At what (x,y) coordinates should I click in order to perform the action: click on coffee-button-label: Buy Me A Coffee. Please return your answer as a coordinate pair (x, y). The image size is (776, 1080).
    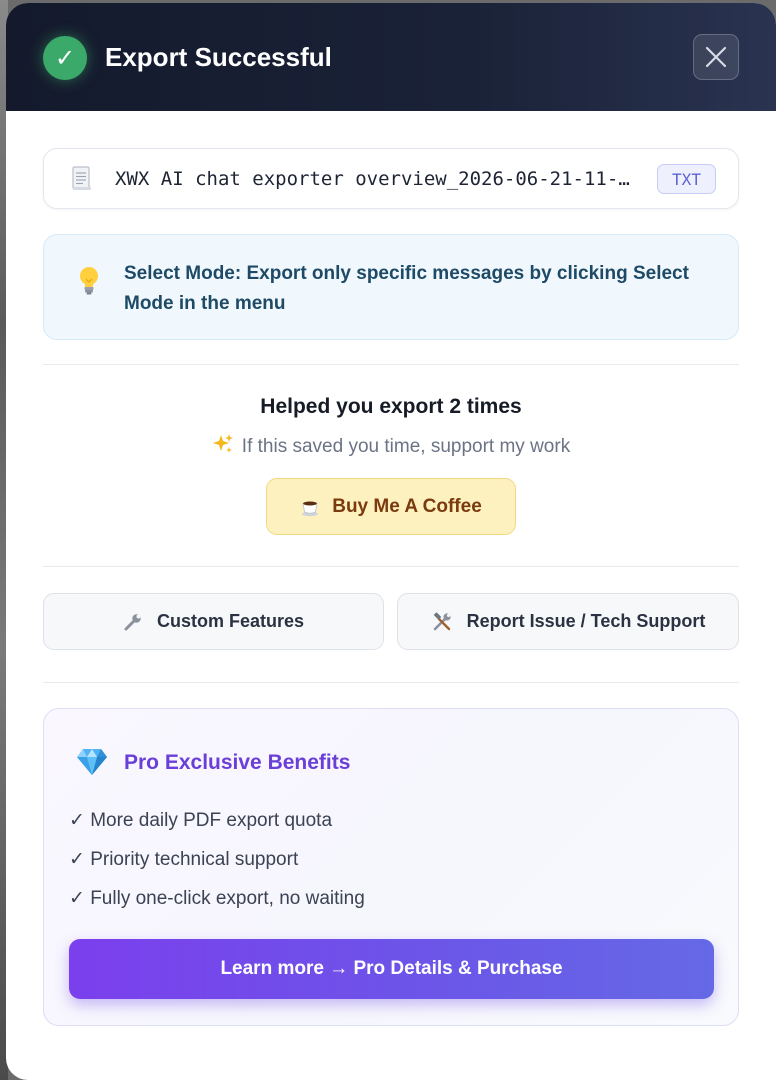
    Looking at the image, I should click on (407, 506).